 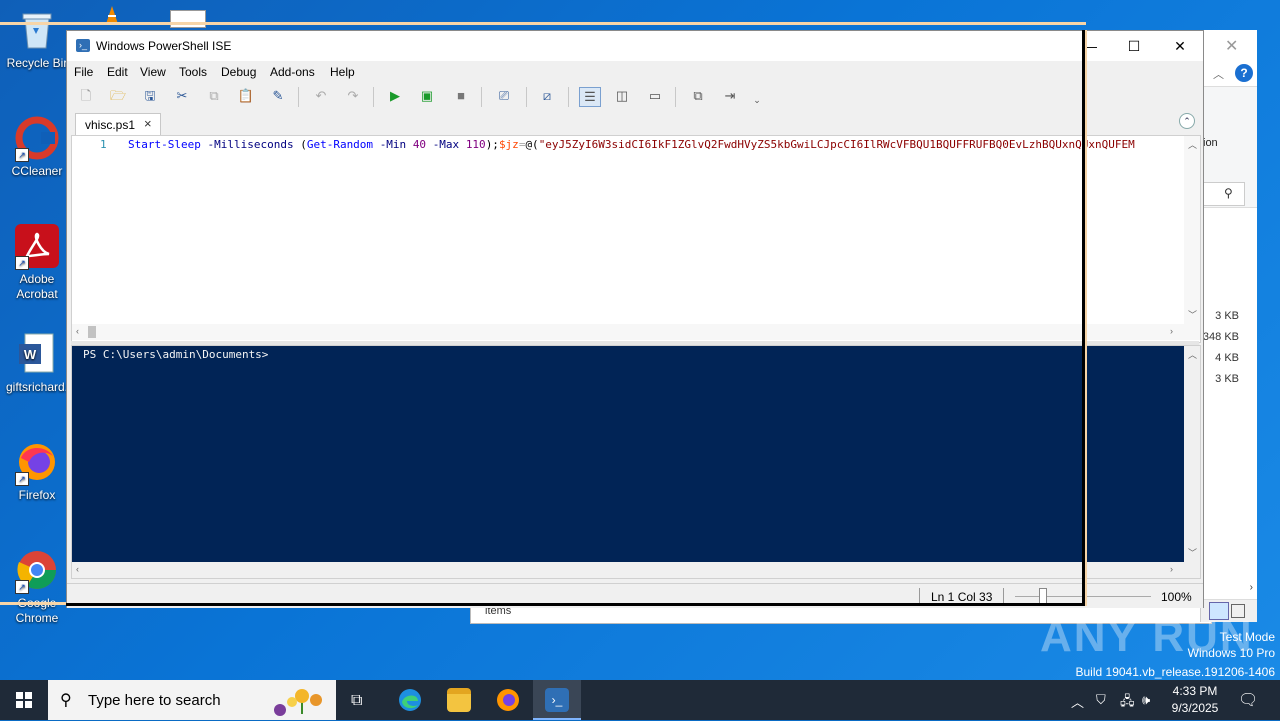 I want to click on powershell-icon: ›_, so click(x=83, y=45).